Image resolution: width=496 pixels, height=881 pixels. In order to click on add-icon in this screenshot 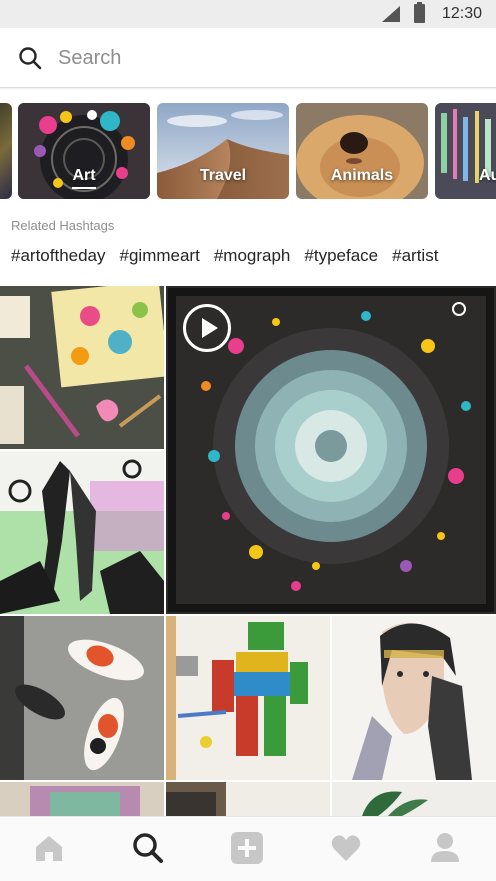, I will do `click(247, 848)`.